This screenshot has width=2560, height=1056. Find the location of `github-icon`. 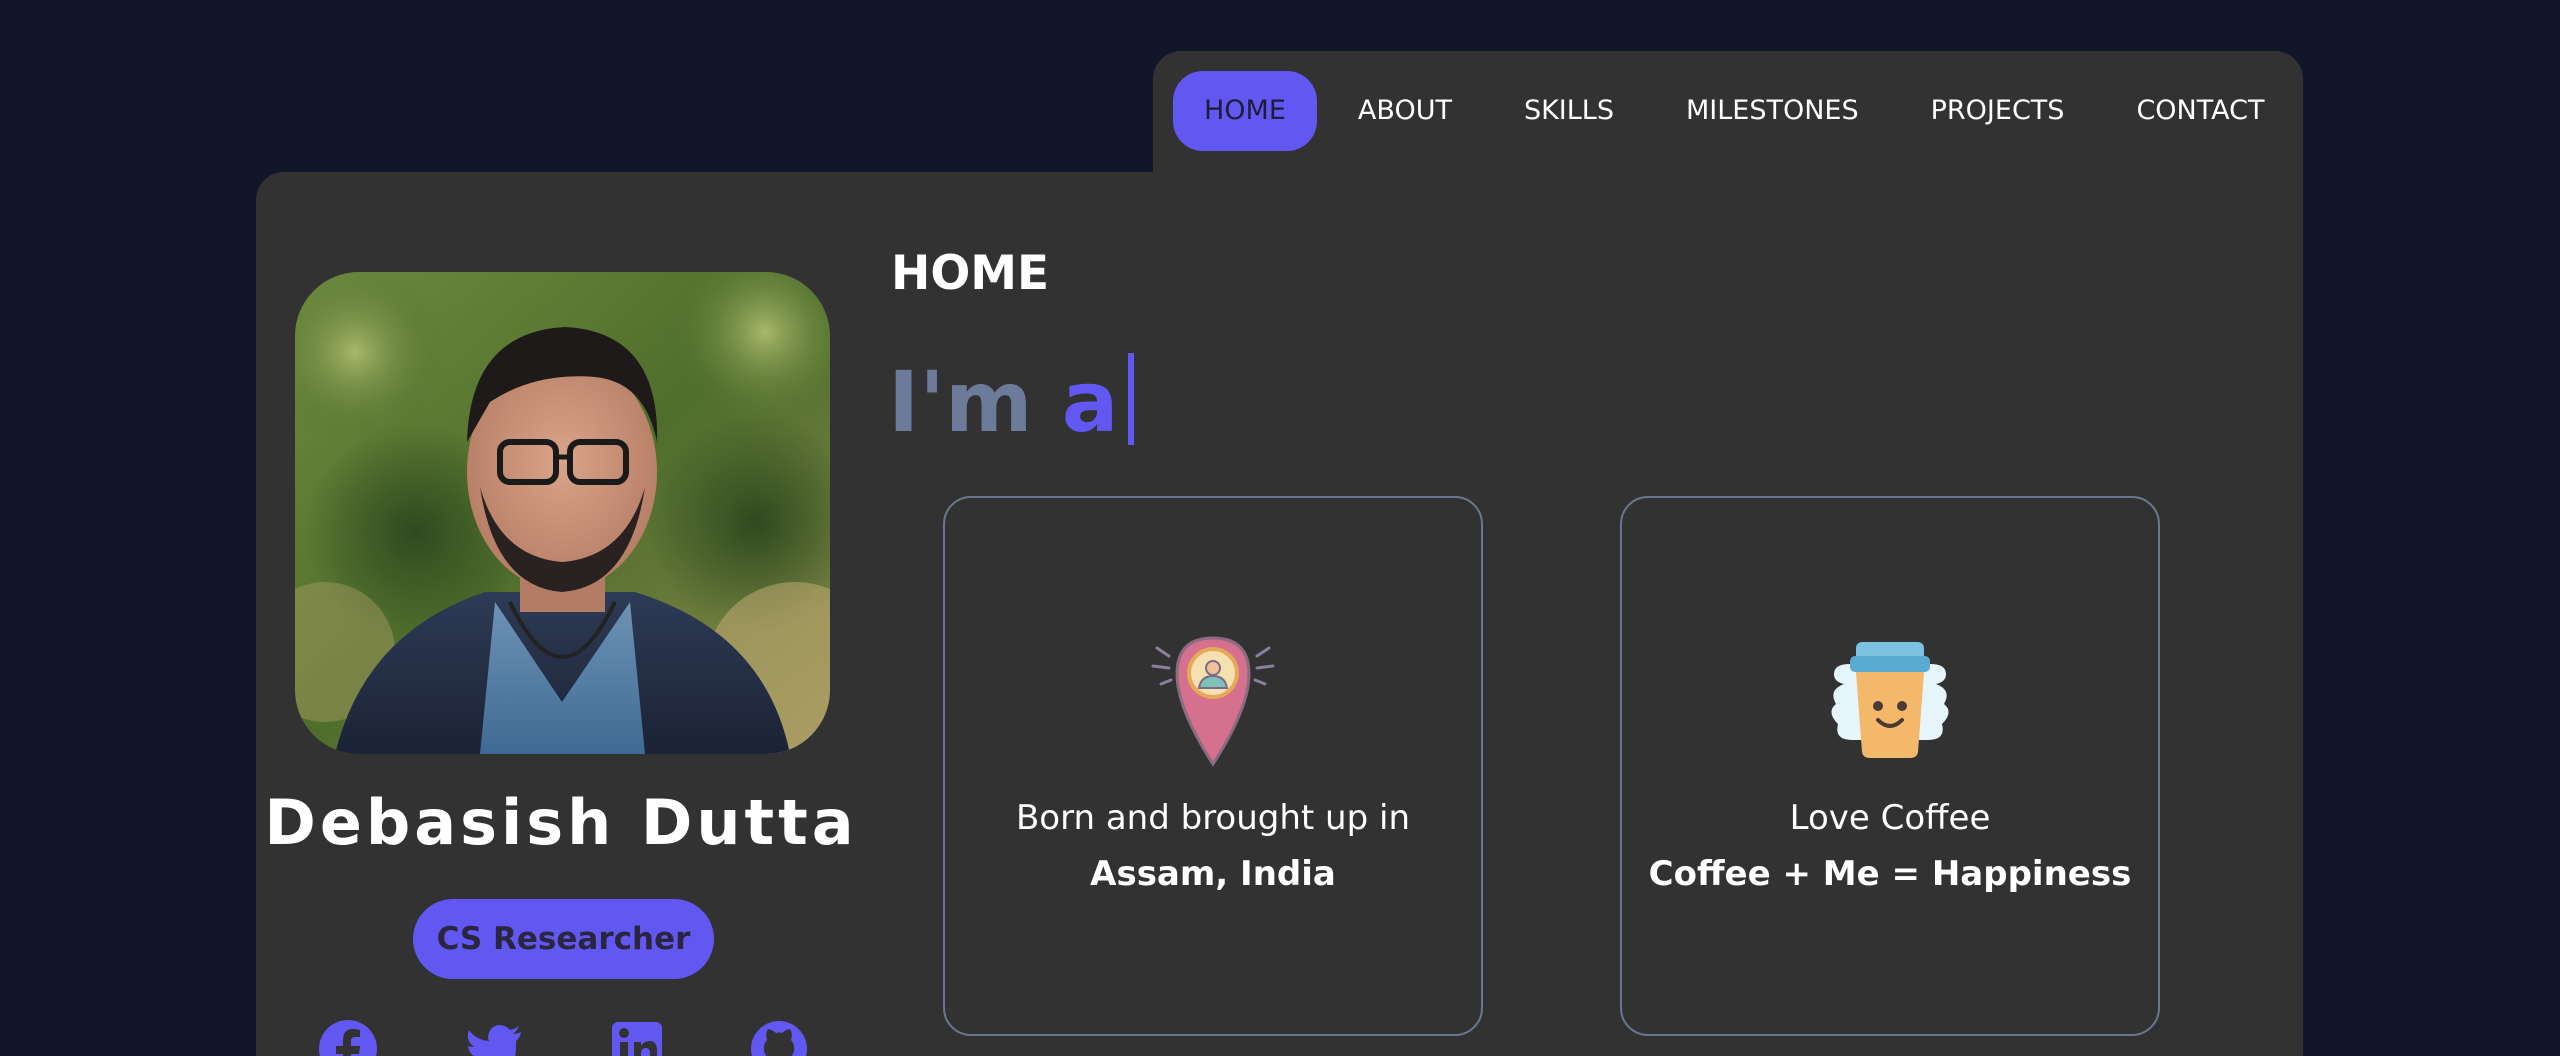

github-icon is located at coordinates (779, 1038).